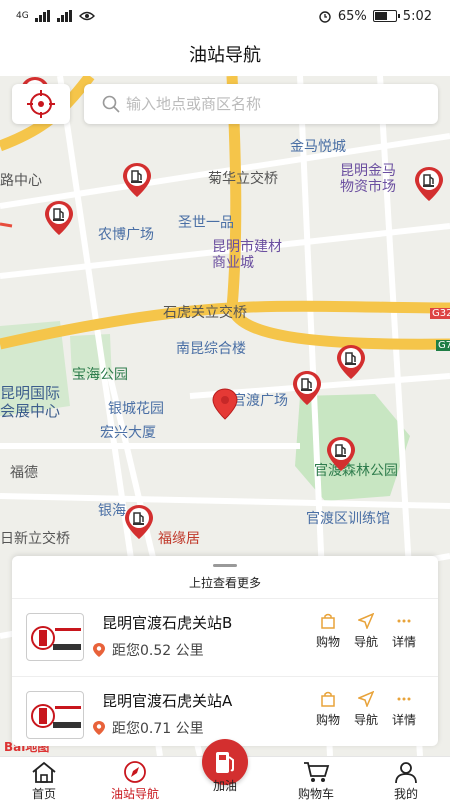  I want to click on signal-indicators: 4G, so click(55, 16).